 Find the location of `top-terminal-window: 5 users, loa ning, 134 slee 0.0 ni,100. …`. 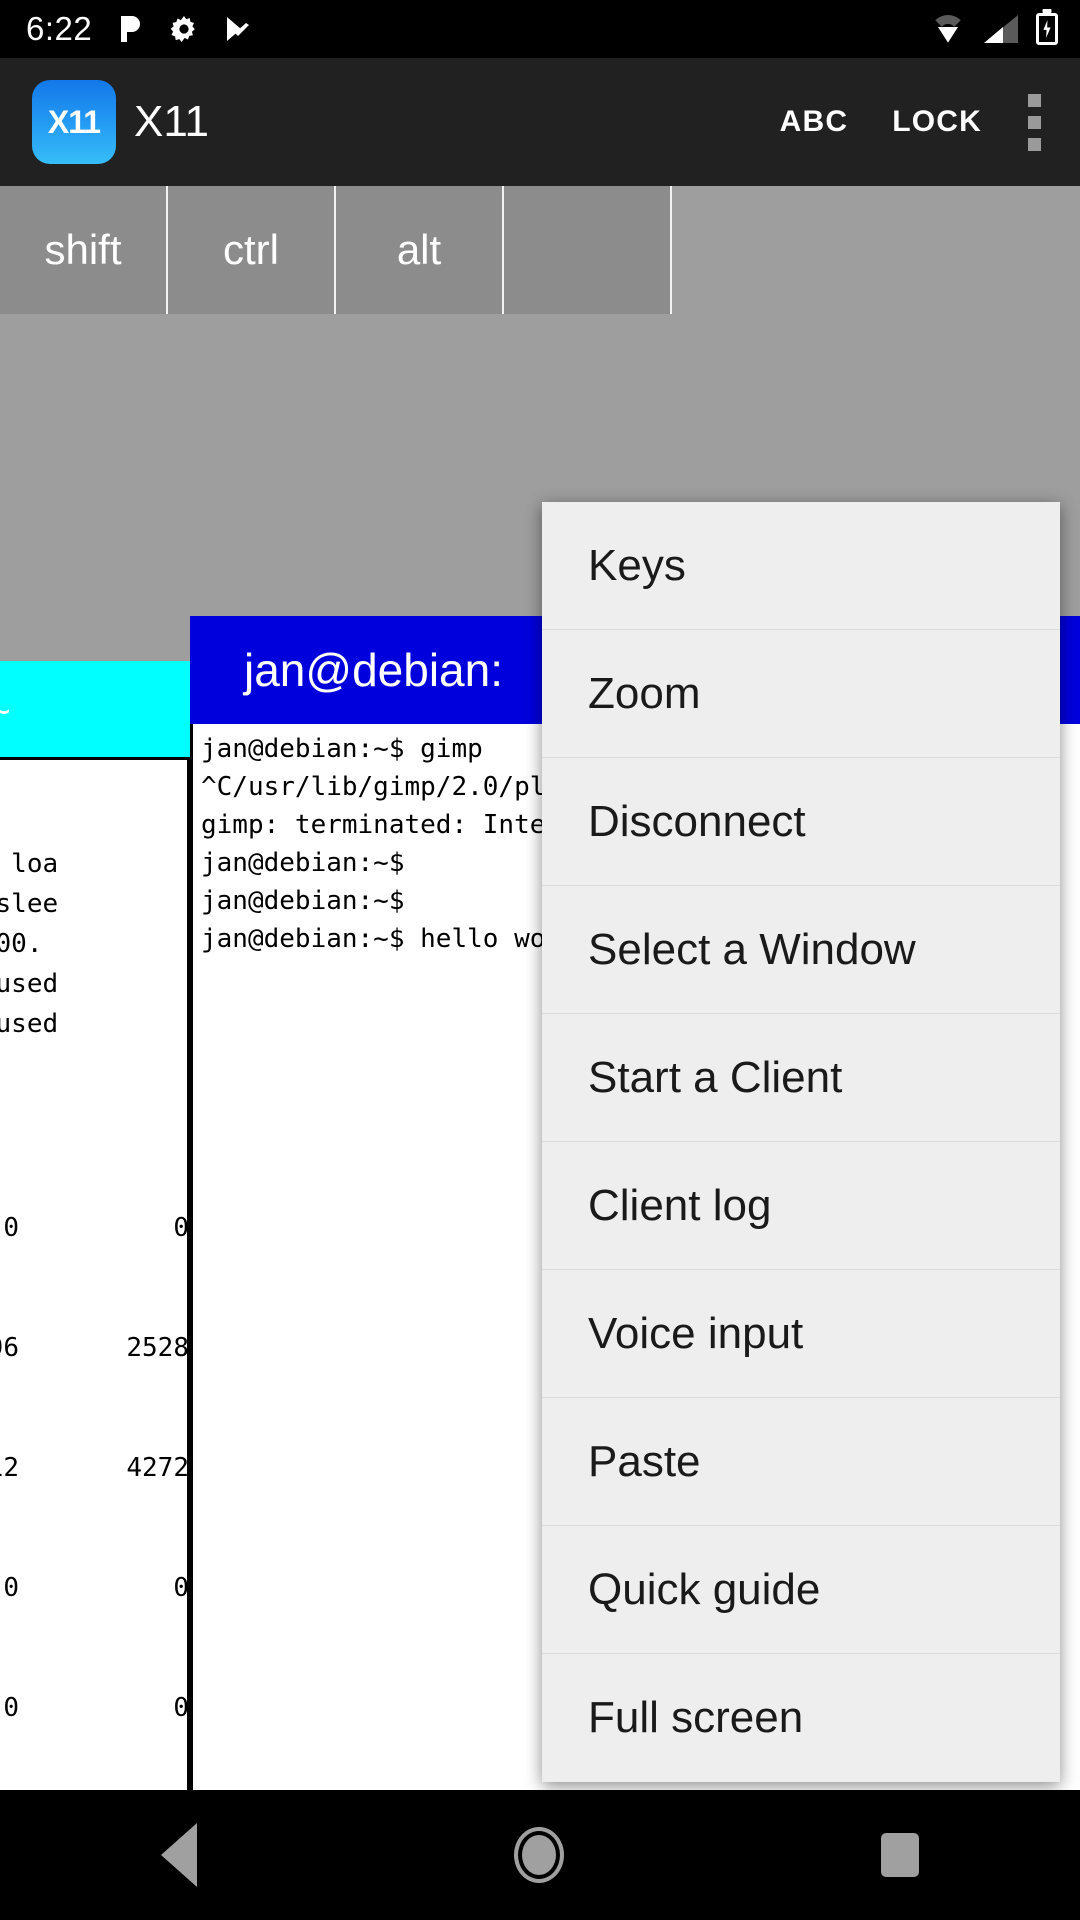

top-terminal-window: 5 users, loa ning, 134 slee 0.0 ni,100. … is located at coordinates (95, 1302).